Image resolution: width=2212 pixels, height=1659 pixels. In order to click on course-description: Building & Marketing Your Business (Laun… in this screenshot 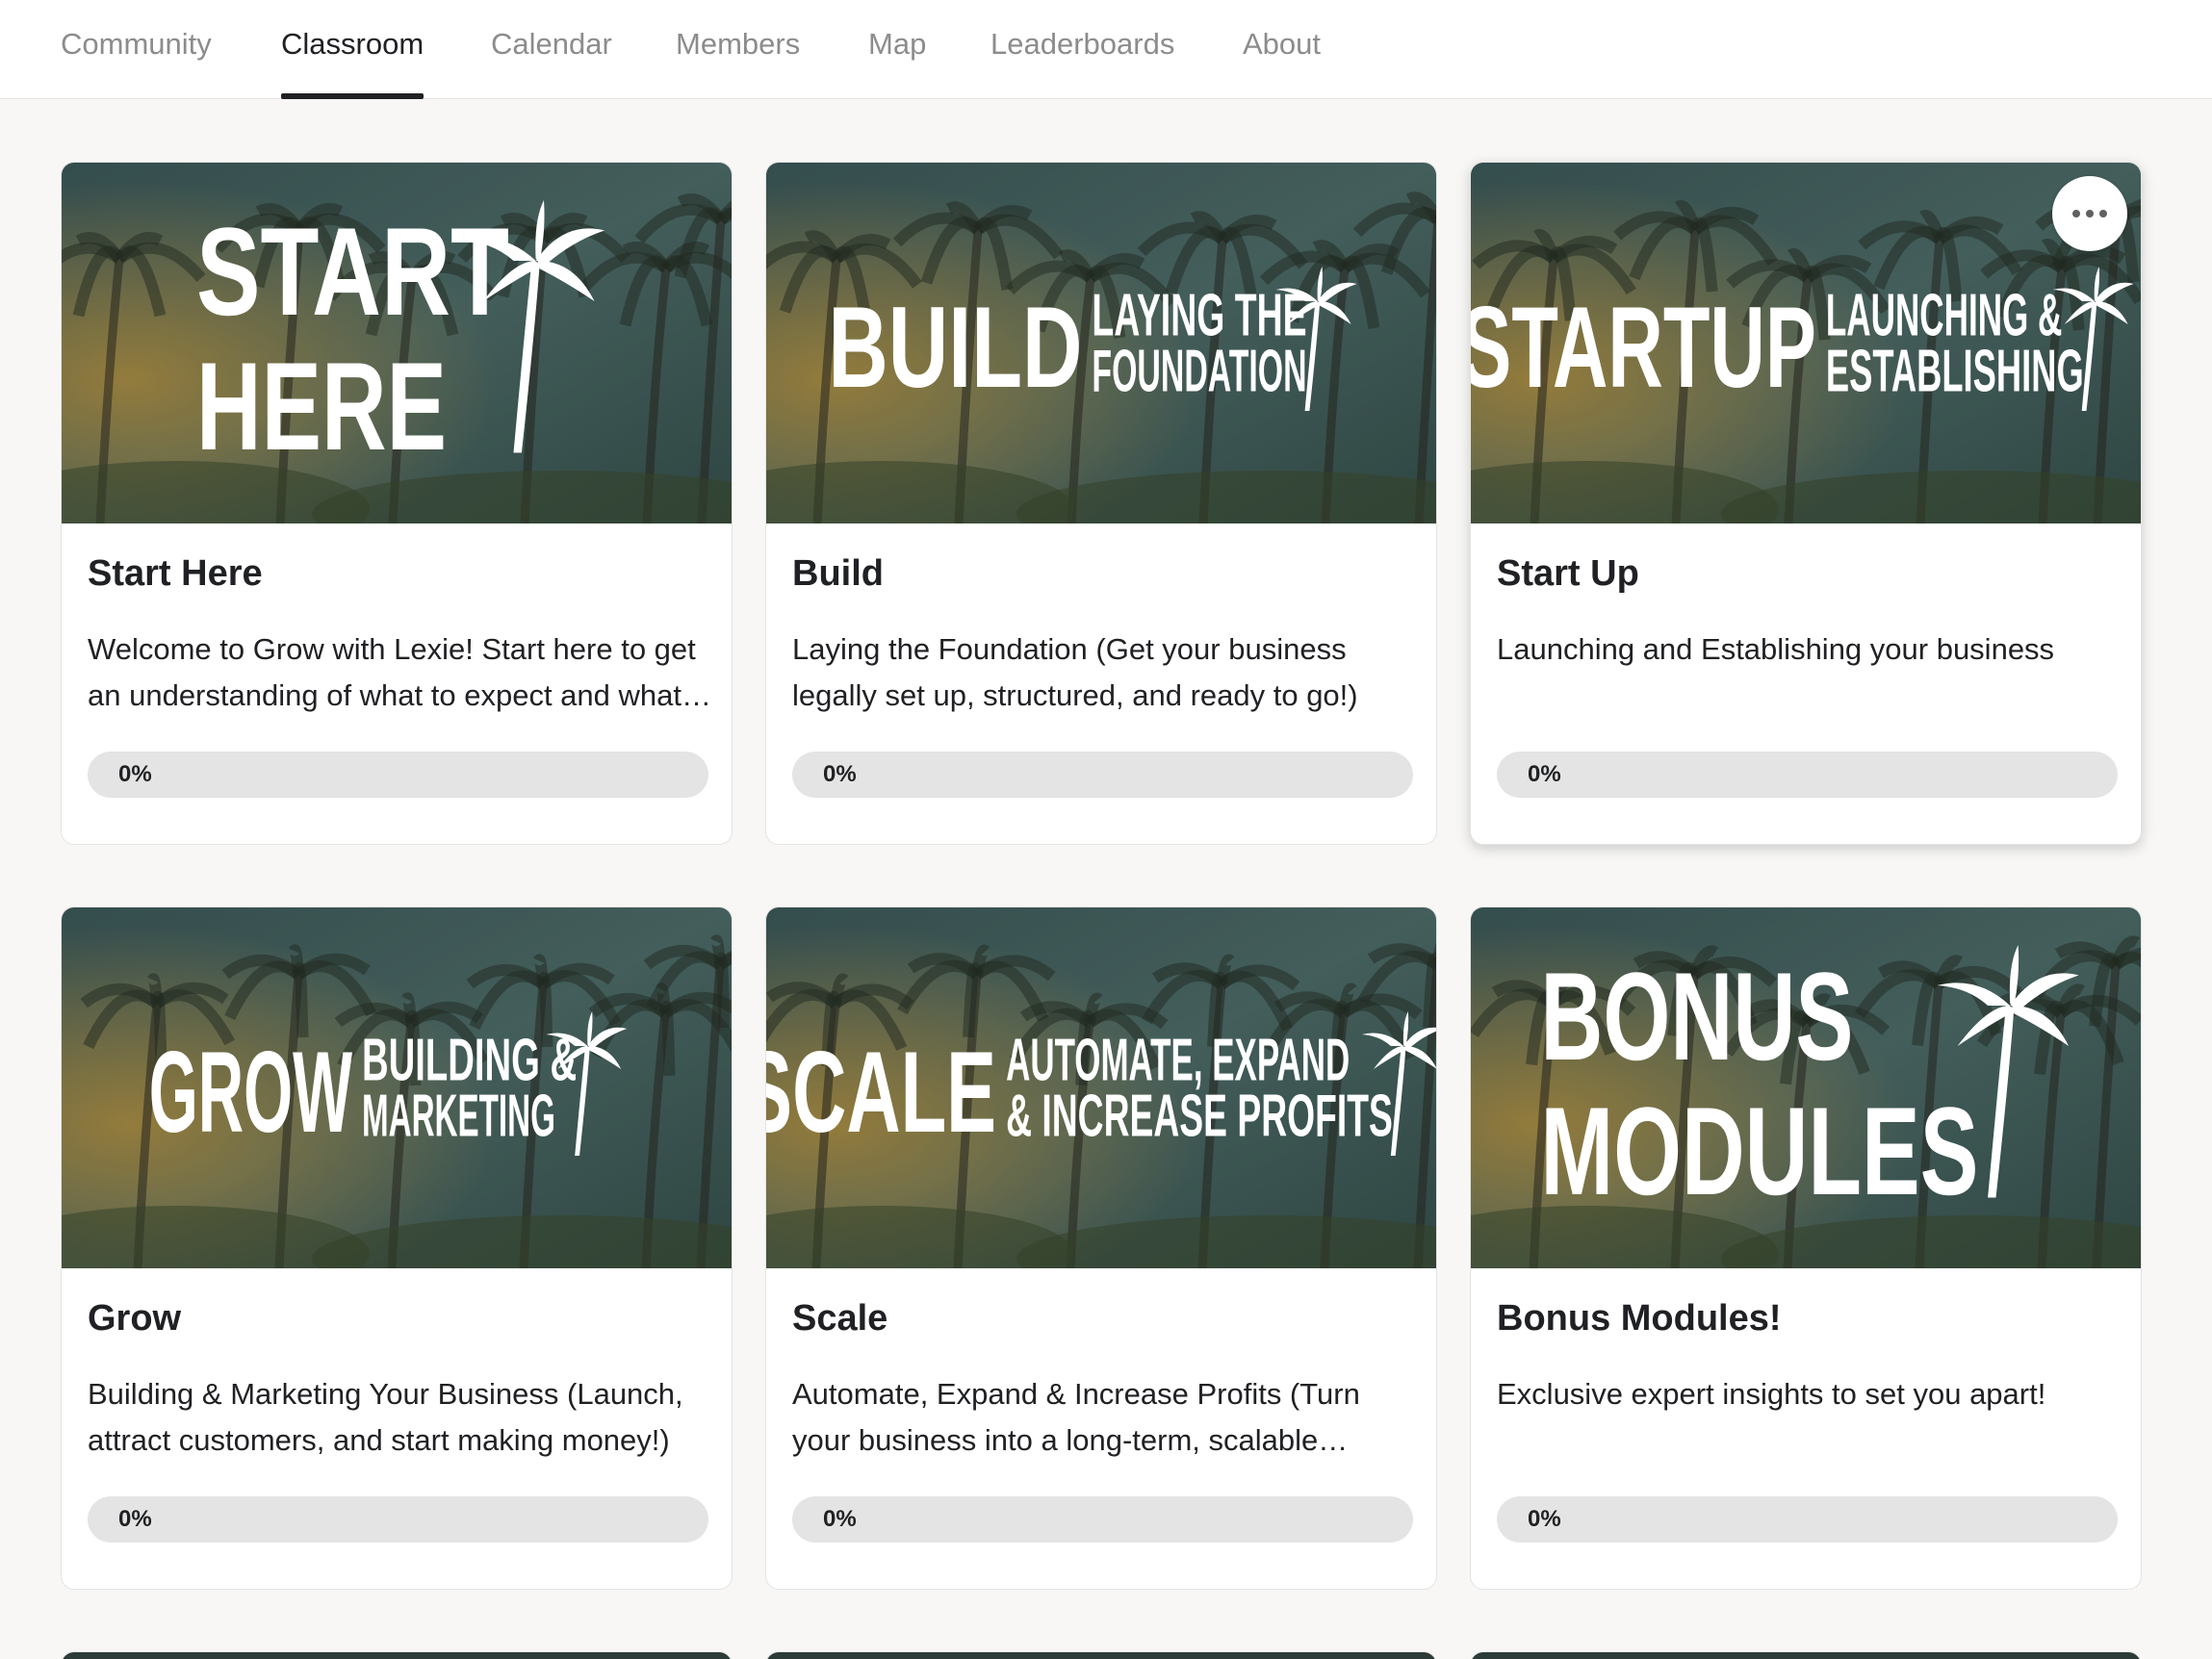, I will do `click(385, 1417)`.